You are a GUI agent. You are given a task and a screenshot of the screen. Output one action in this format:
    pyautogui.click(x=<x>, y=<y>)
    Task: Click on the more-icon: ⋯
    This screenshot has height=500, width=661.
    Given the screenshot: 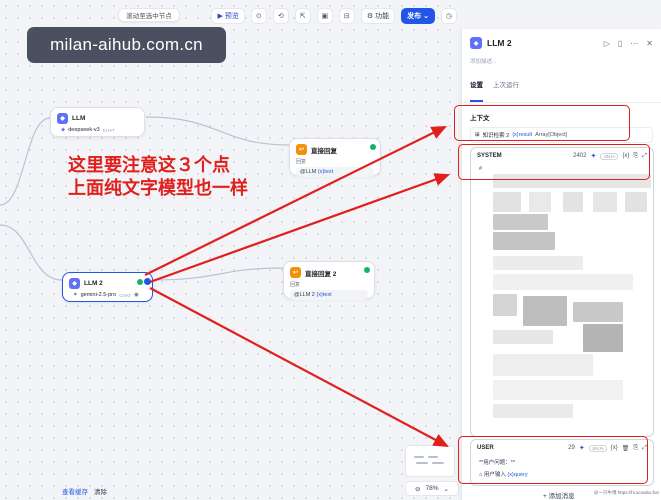 What is the action you would take?
    pyautogui.click(x=634, y=43)
    